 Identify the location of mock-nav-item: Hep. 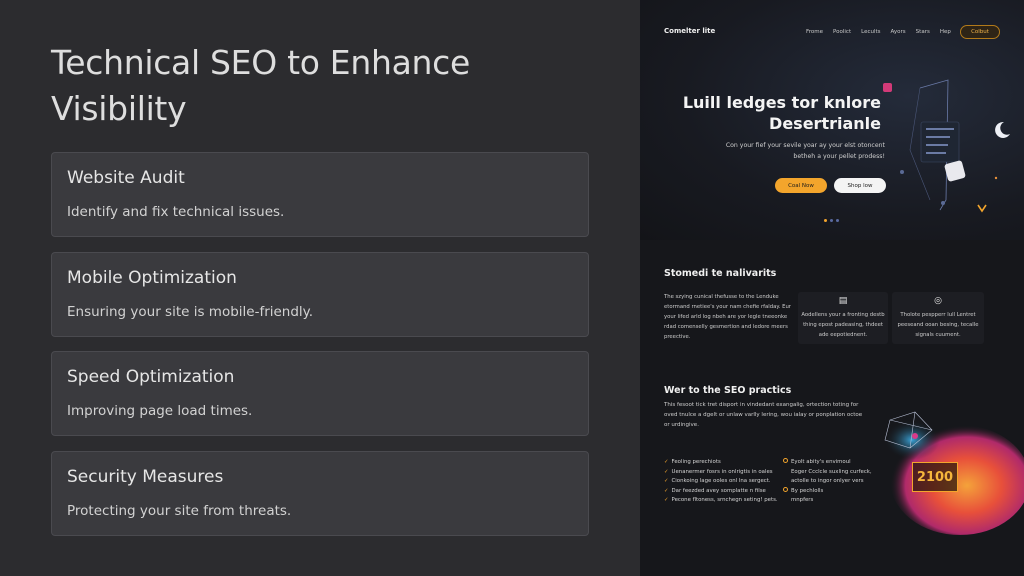
(945, 32).